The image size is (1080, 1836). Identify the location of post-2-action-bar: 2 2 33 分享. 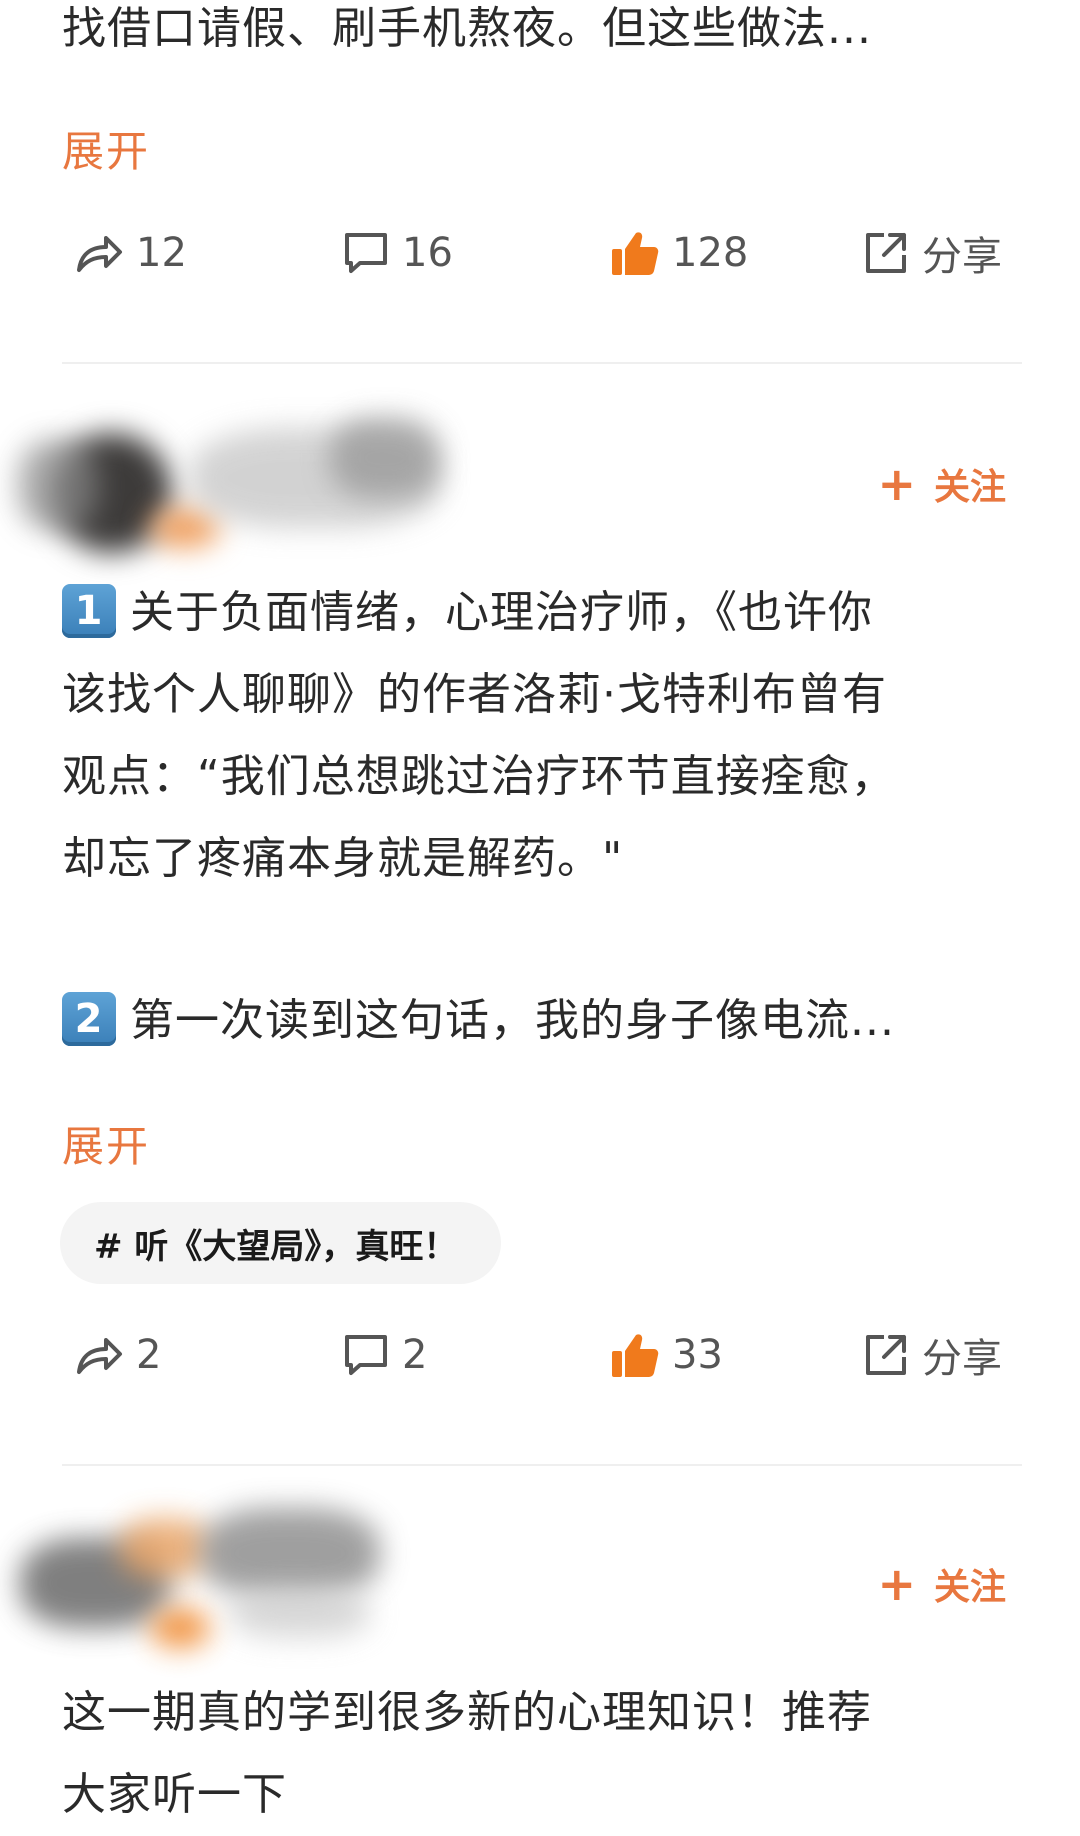
(542, 1355).